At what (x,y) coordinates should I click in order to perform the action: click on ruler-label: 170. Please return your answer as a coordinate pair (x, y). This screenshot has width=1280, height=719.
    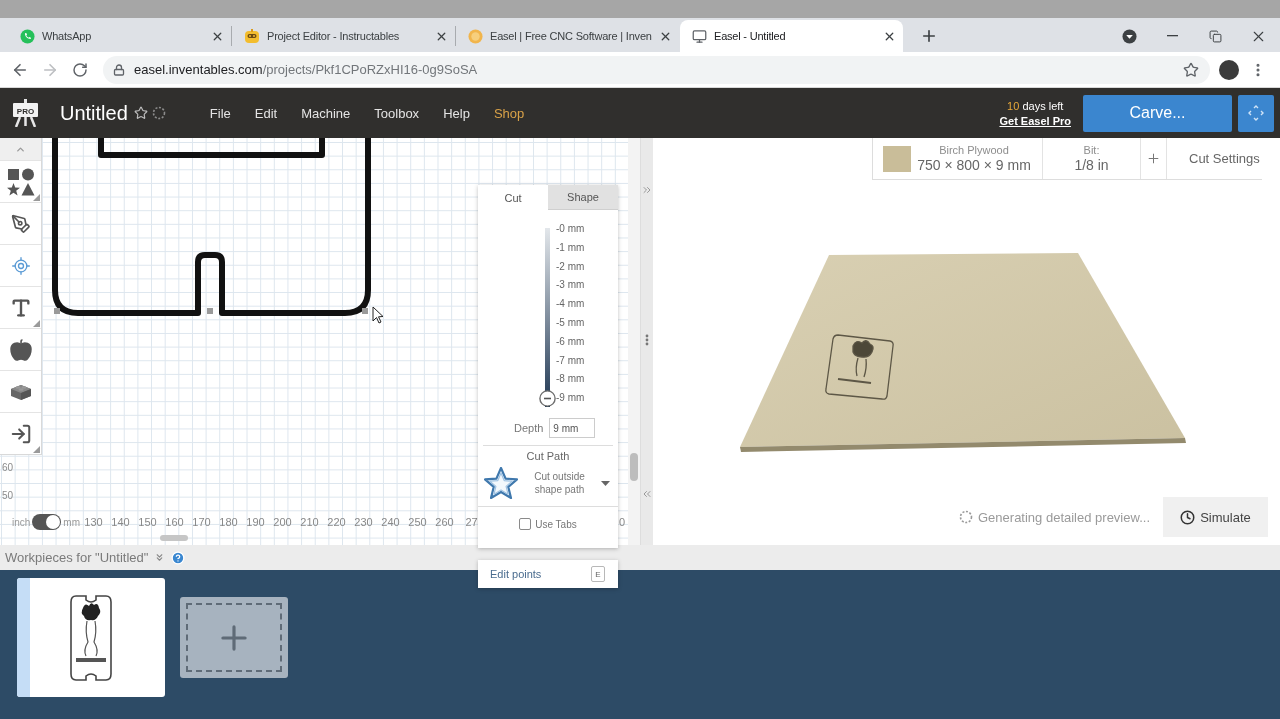
    Looking at the image, I should click on (201, 522).